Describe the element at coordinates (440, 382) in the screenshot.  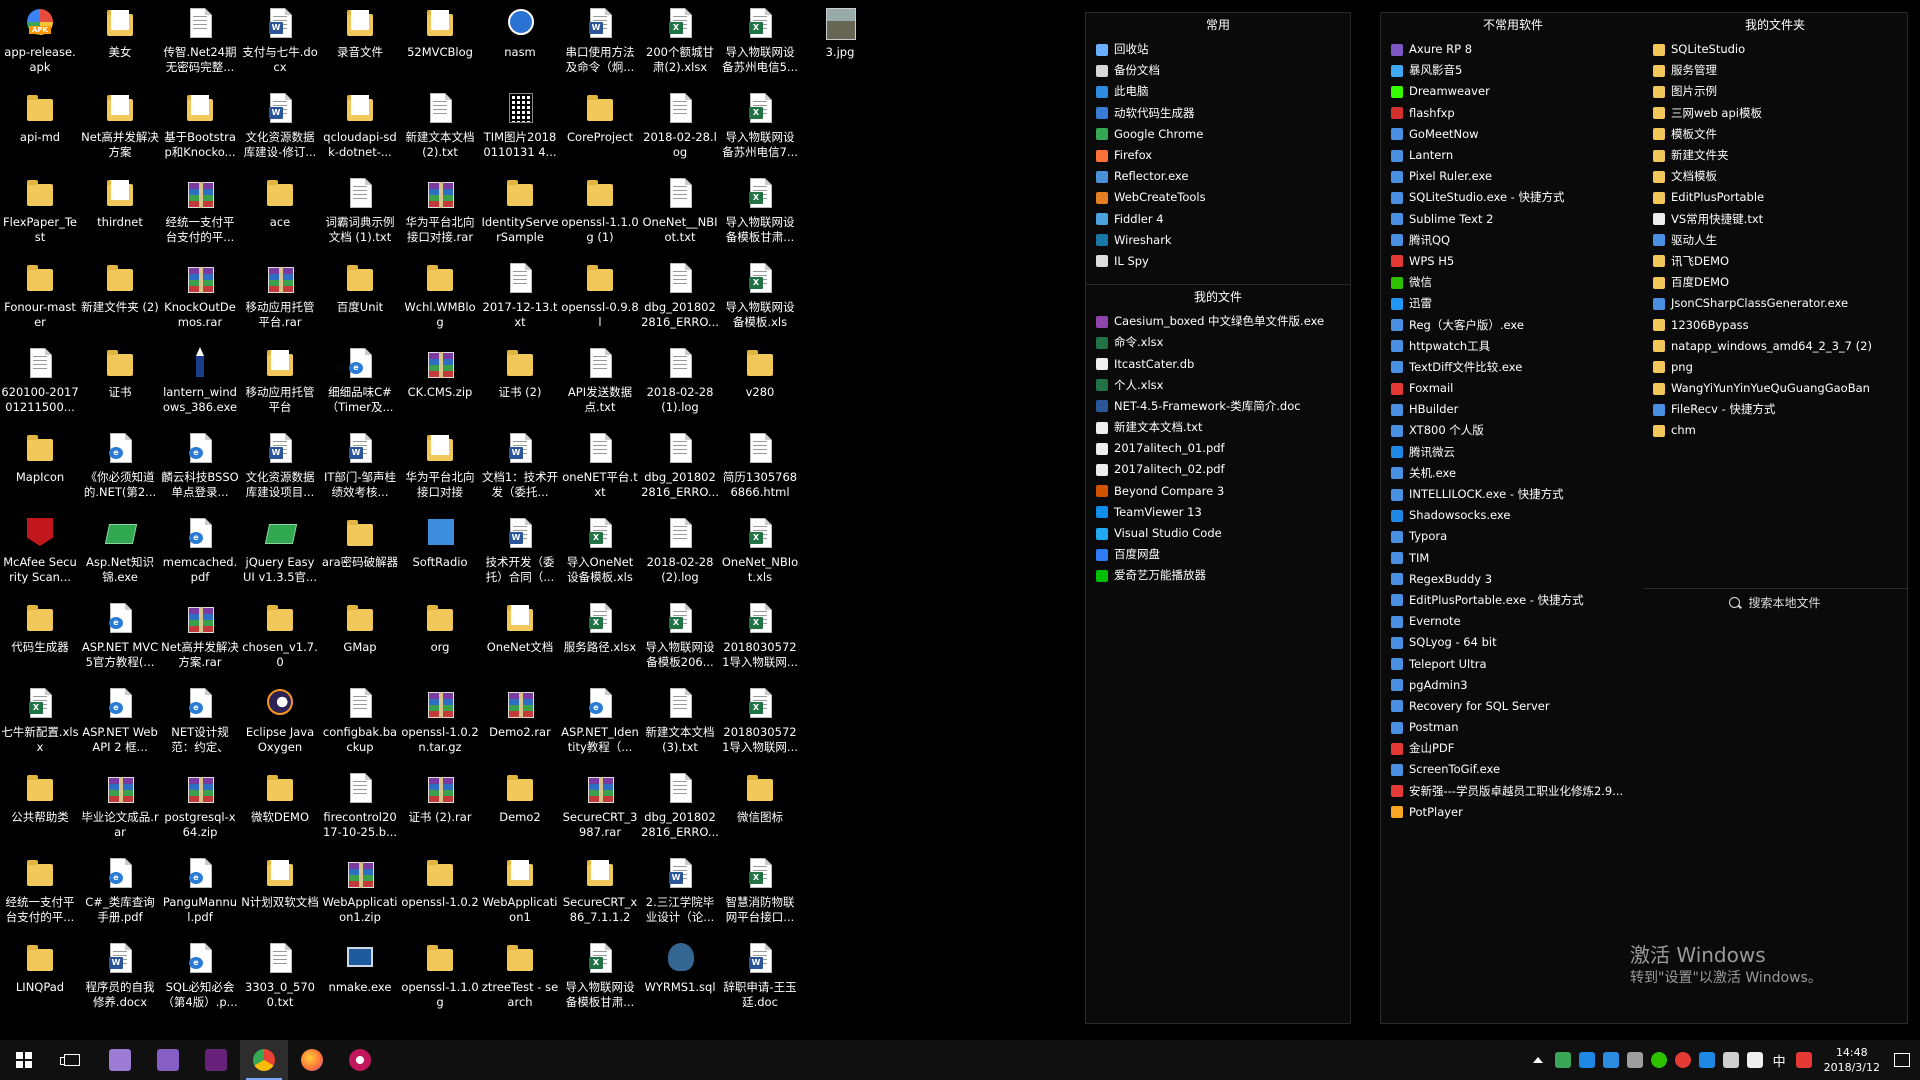
I see `desktop-icon: CK.CMS.zip` at that location.